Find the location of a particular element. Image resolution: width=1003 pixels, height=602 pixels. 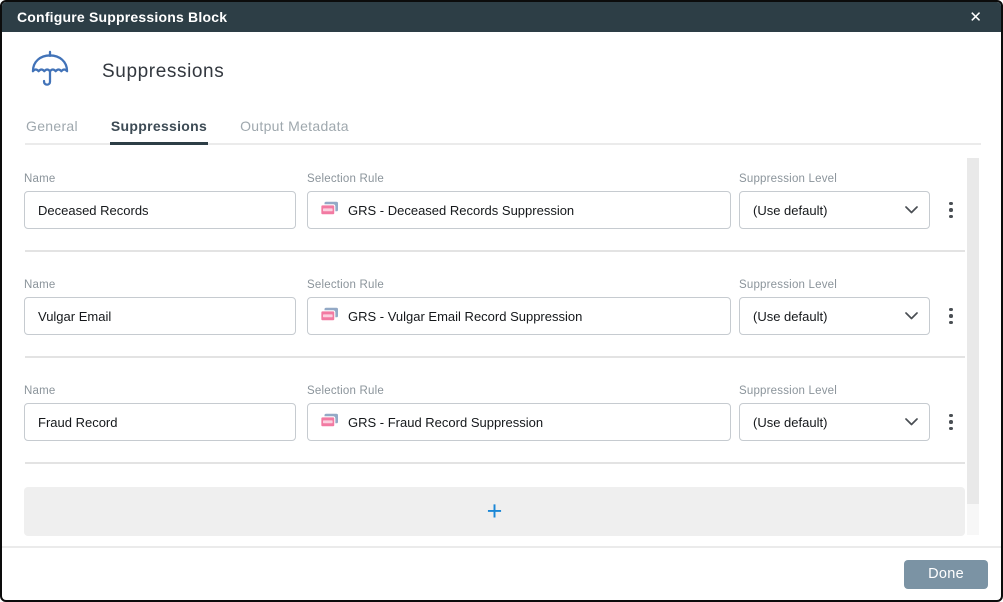

selection-rule-picker: GRS - Deceased Records Suppression is located at coordinates (519, 210).